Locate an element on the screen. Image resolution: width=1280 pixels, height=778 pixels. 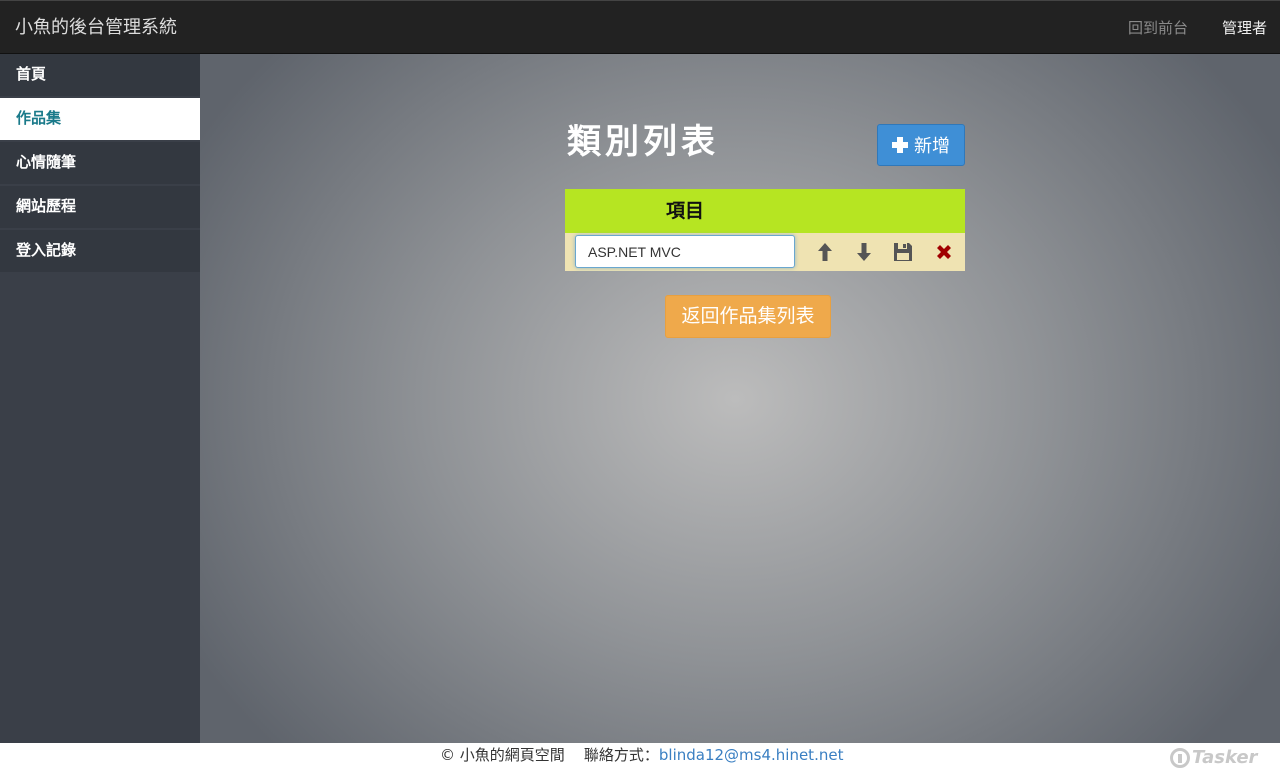
footer-text: © 小魚的網頁空間 聯絡方式：blinda12@ms4.hinet.net is located at coordinates (641, 755).